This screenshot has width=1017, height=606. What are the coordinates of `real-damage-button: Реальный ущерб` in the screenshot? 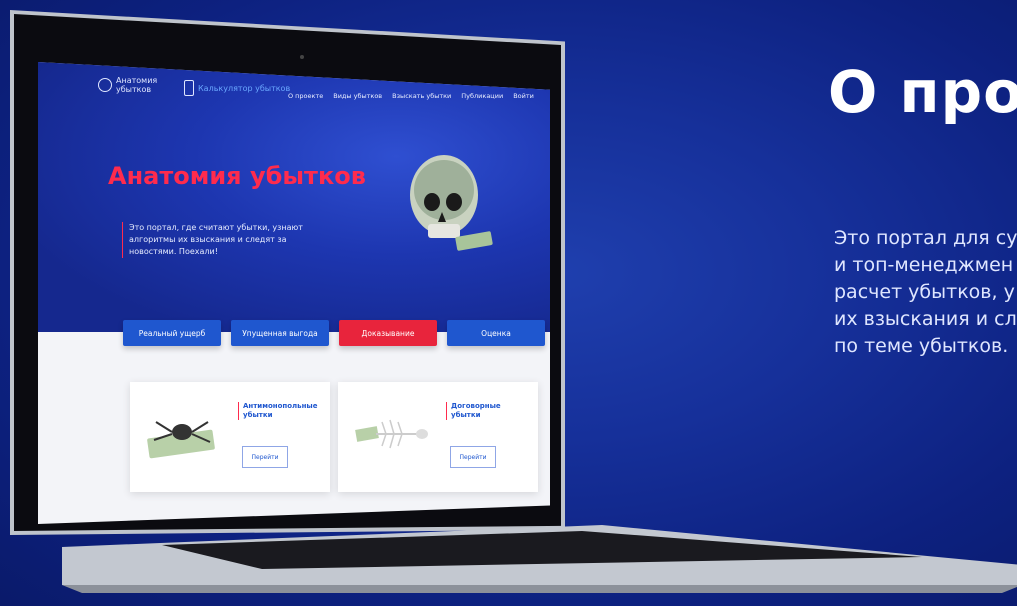 It's located at (172, 333).